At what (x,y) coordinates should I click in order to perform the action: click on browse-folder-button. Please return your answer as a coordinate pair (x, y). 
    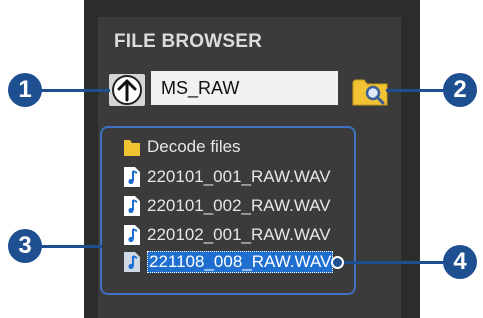
    Looking at the image, I should click on (371, 89).